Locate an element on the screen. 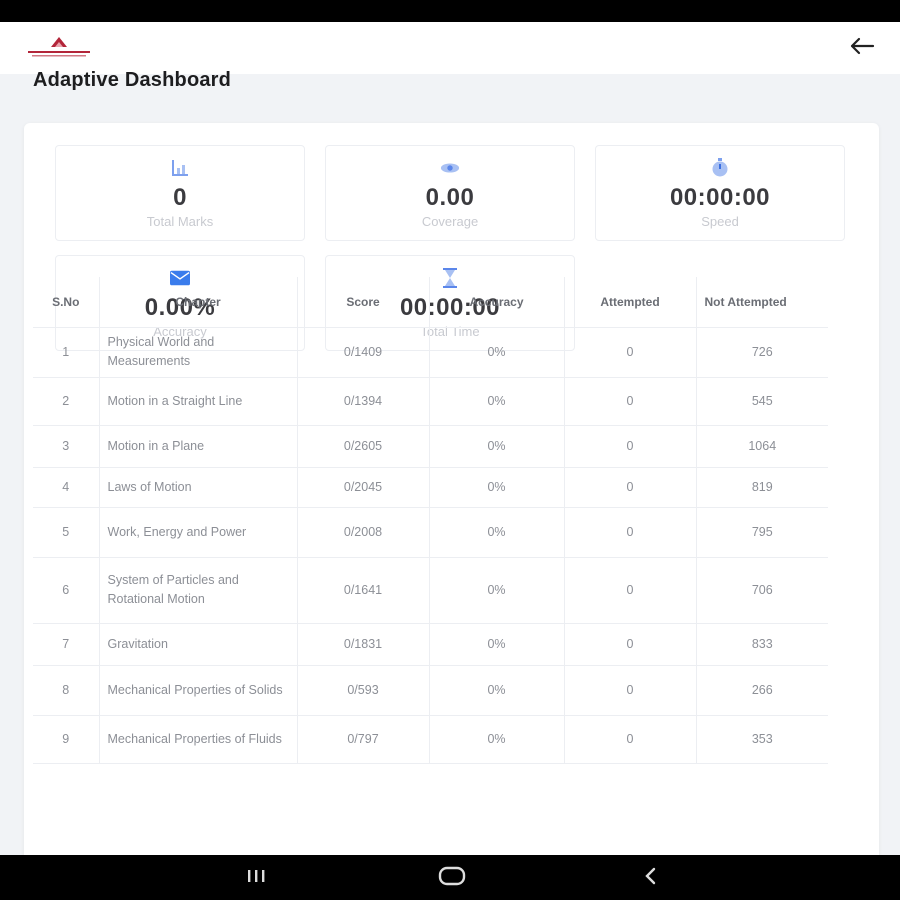 The image size is (900, 900). cell-sno: 2 is located at coordinates (66, 401).